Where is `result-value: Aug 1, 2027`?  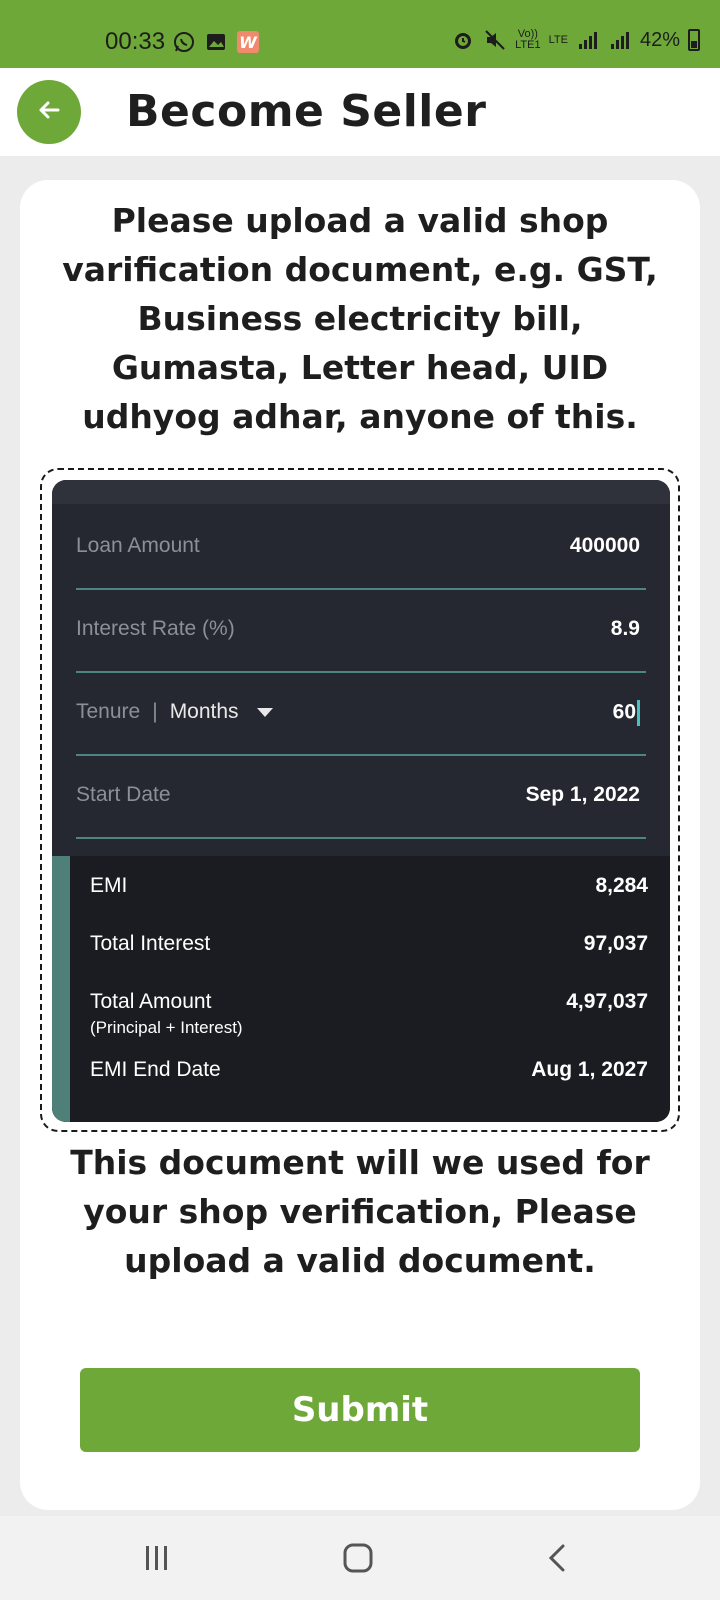
result-value: Aug 1, 2027 is located at coordinates (589, 1069).